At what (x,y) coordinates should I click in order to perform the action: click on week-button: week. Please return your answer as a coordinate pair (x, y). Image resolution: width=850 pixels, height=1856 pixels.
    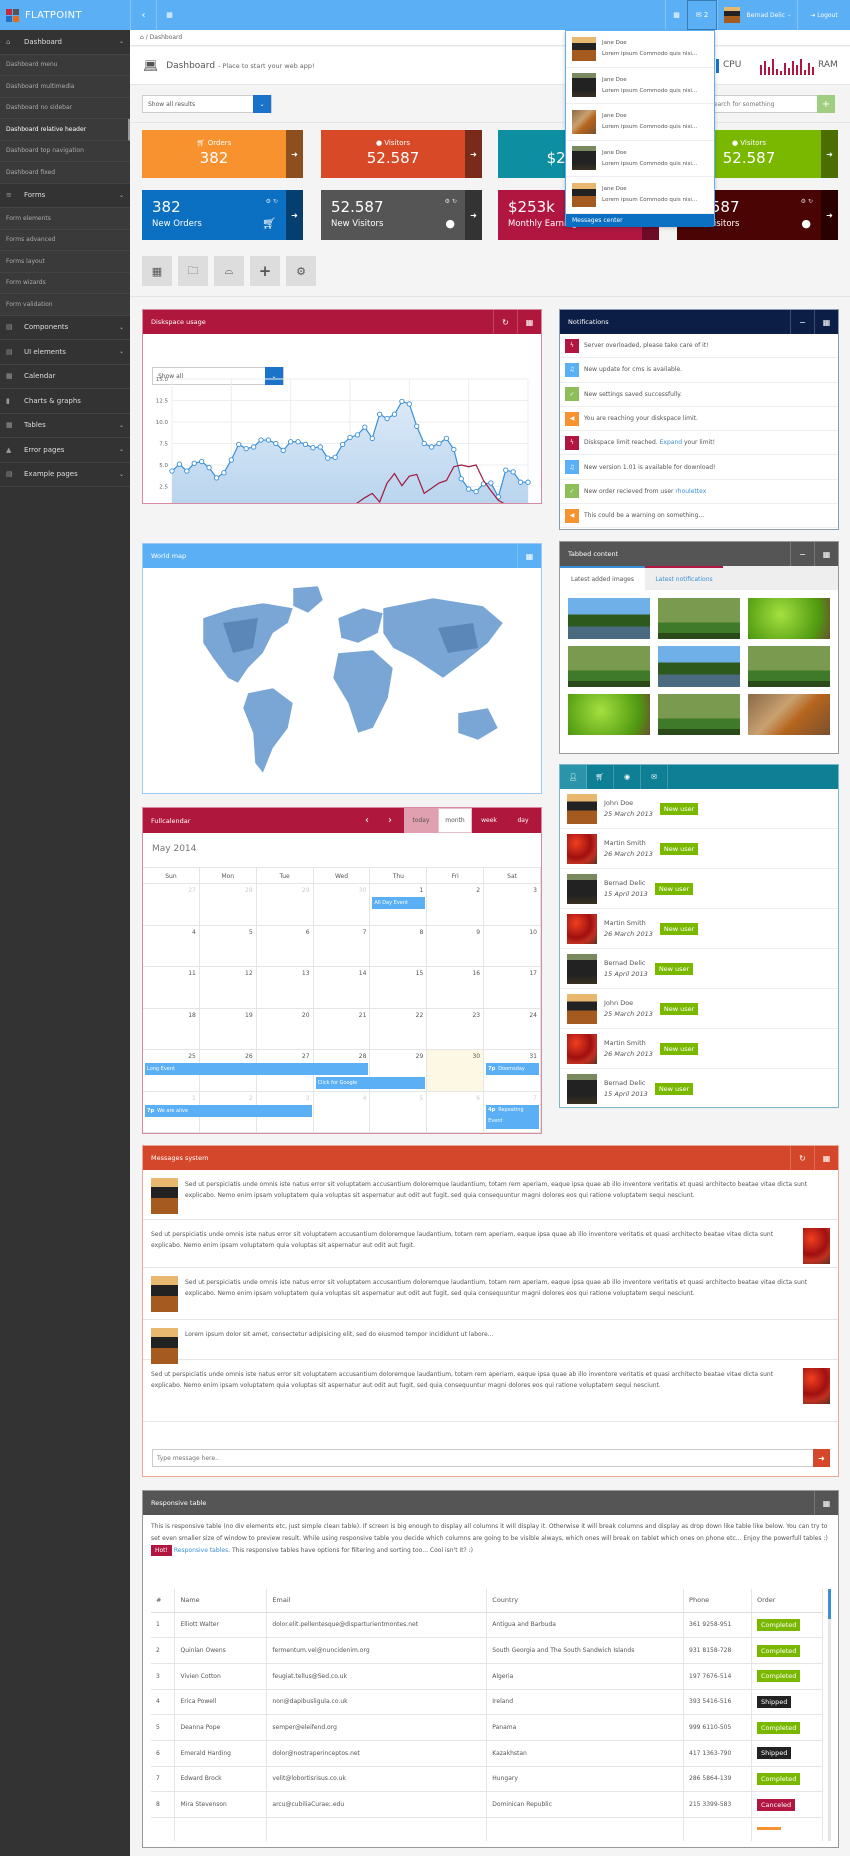
    Looking at the image, I should click on (489, 820).